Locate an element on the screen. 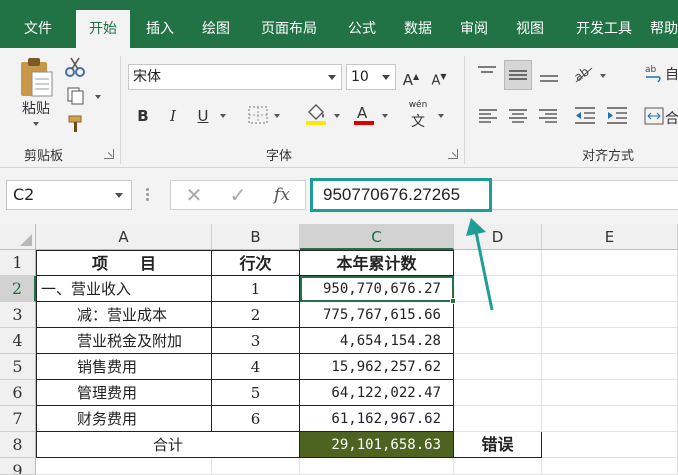  cell-d7 is located at coordinates (498, 419).